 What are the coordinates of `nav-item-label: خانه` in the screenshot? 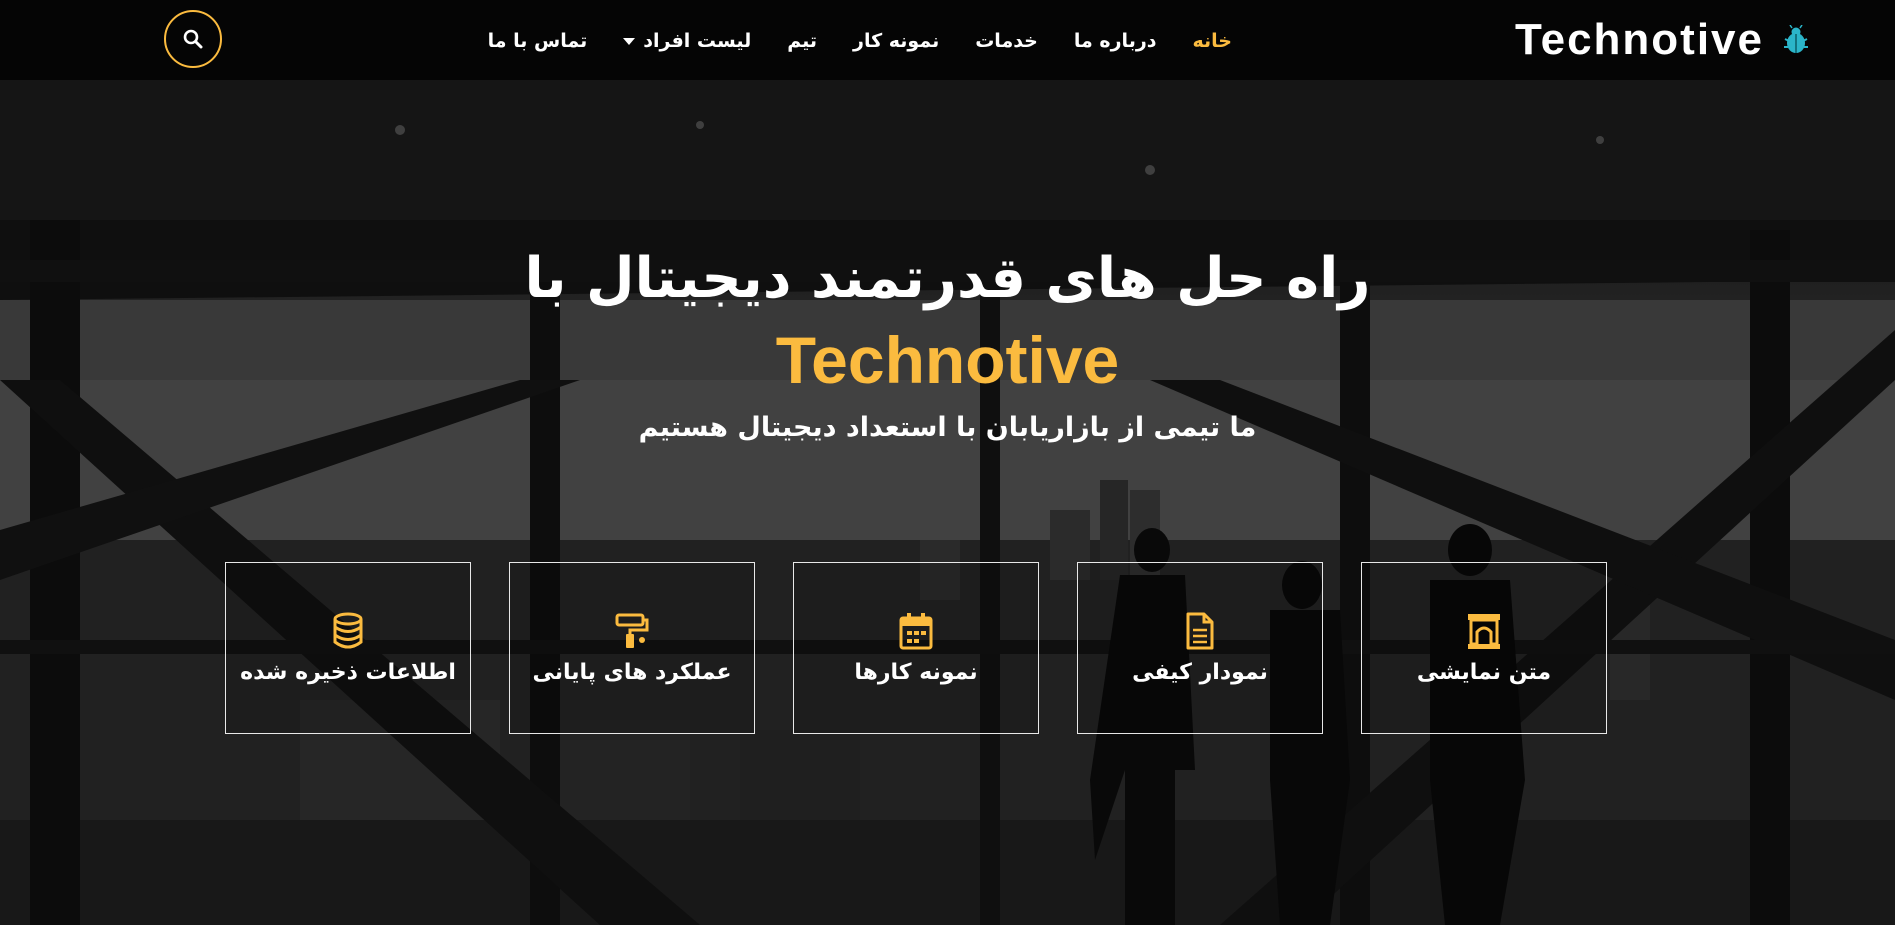 It's located at (1212, 41).